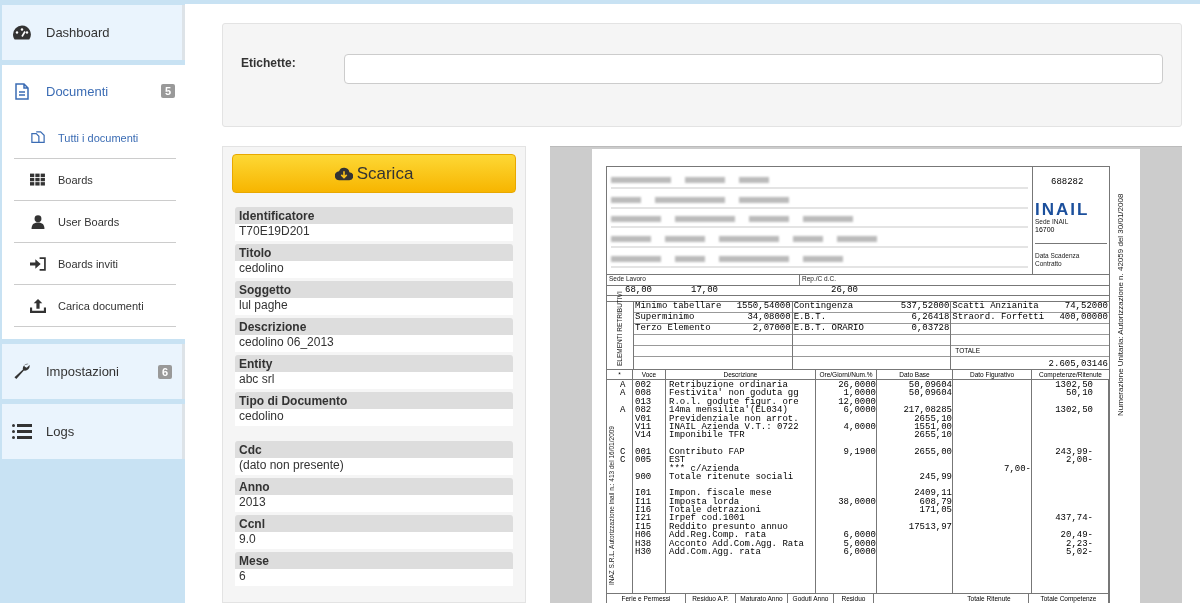 This screenshot has width=1200, height=603. I want to click on sidebar-item: Documenti 5, so click(93, 91).